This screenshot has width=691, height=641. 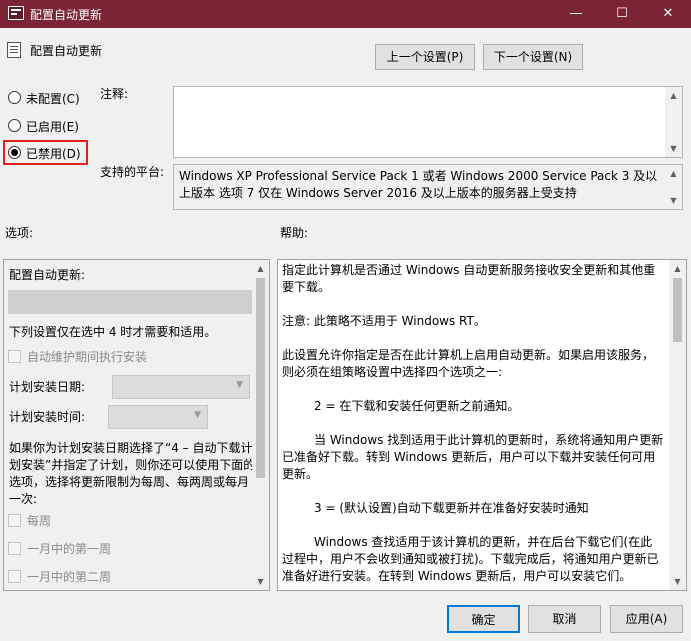 I want to click on schedule-time-combobox: ▼, so click(x=158, y=417).